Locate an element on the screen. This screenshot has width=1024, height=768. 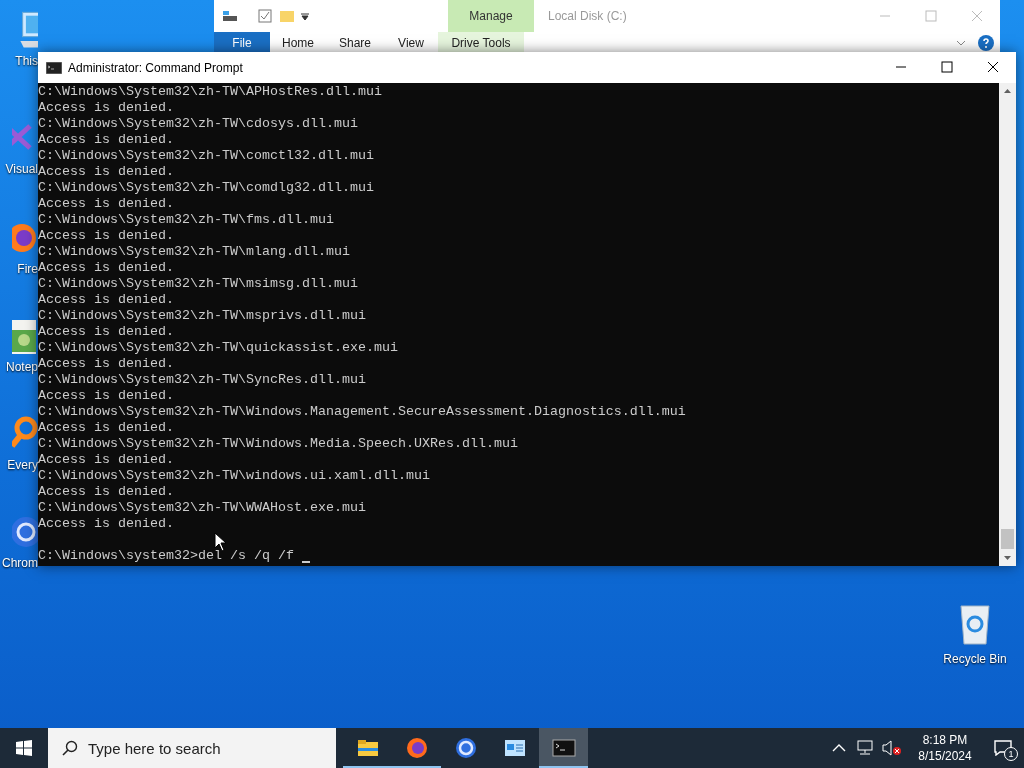
drive-icon is located at coordinates (230, 16).